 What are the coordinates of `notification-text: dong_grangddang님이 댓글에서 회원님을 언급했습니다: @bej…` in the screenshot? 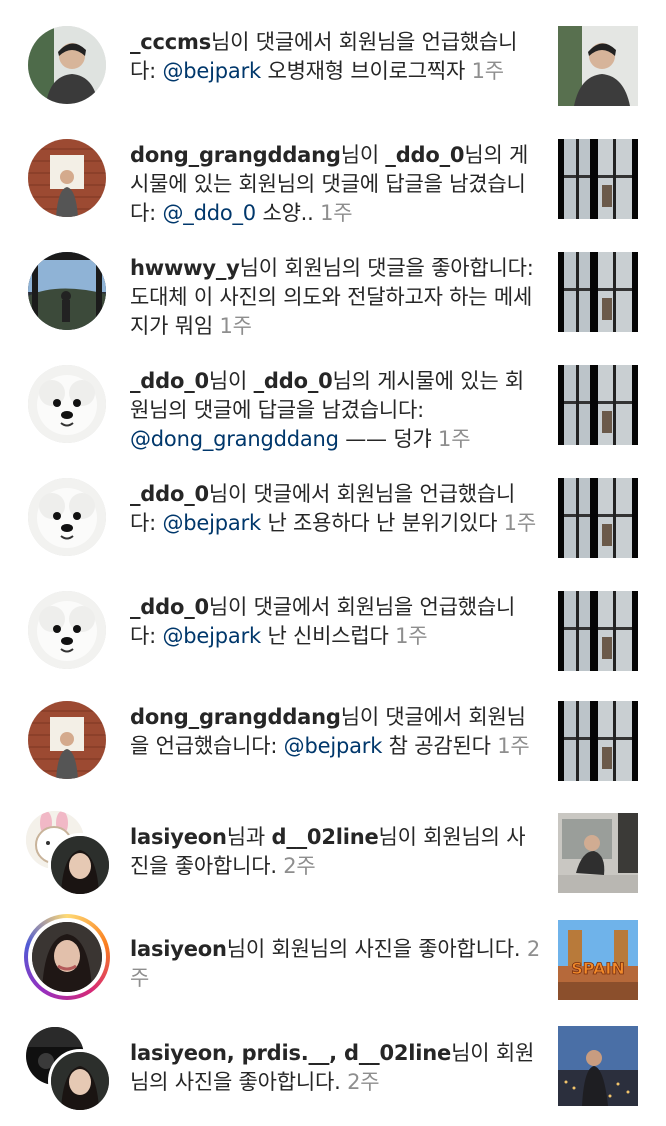 It's located at (335, 732).